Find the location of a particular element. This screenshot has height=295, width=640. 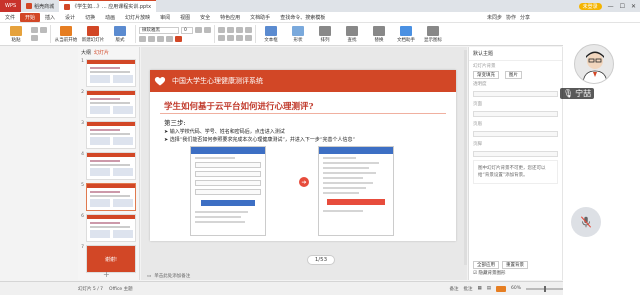

zoom-level: 60% is located at coordinates (516, 288).